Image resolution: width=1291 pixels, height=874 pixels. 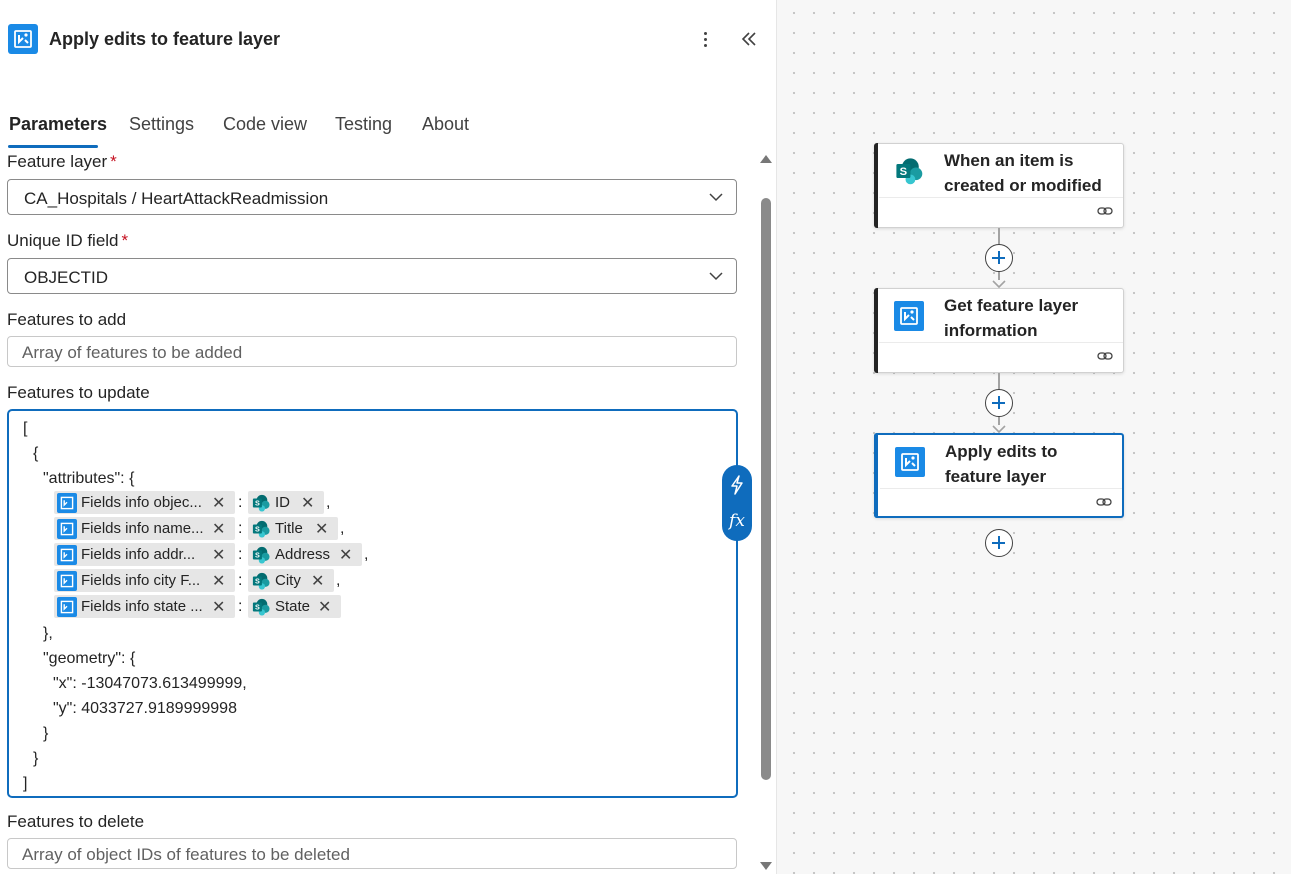 What do you see at coordinates (58, 129) in the screenshot?
I see `tab-parameters: Parameters` at bounding box center [58, 129].